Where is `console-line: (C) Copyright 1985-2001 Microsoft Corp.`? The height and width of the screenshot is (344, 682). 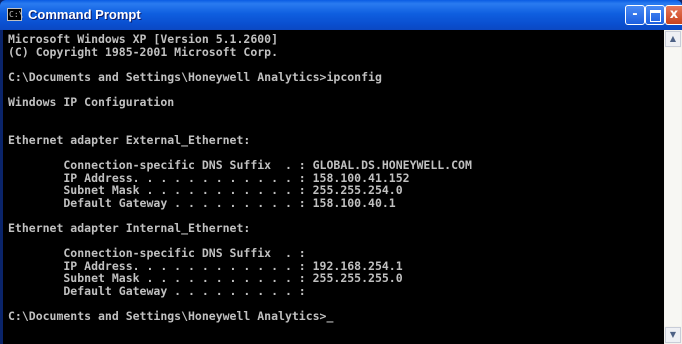
console-line: (C) Copyright 1985-2001 Microsoft Corp. is located at coordinates (143, 51).